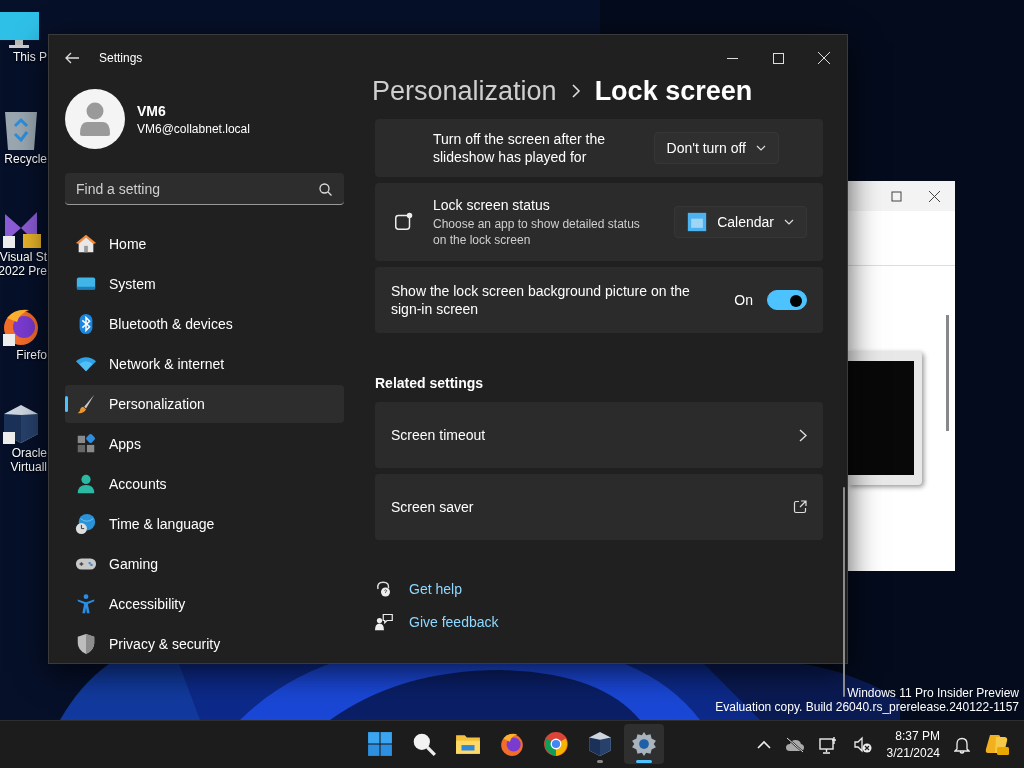 The height and width of the screenshot is (768, 1024). What do you see at coordinates (86, 444) in the screenshot?
I see `app-grid-icon` at bounding box center [86, 444].